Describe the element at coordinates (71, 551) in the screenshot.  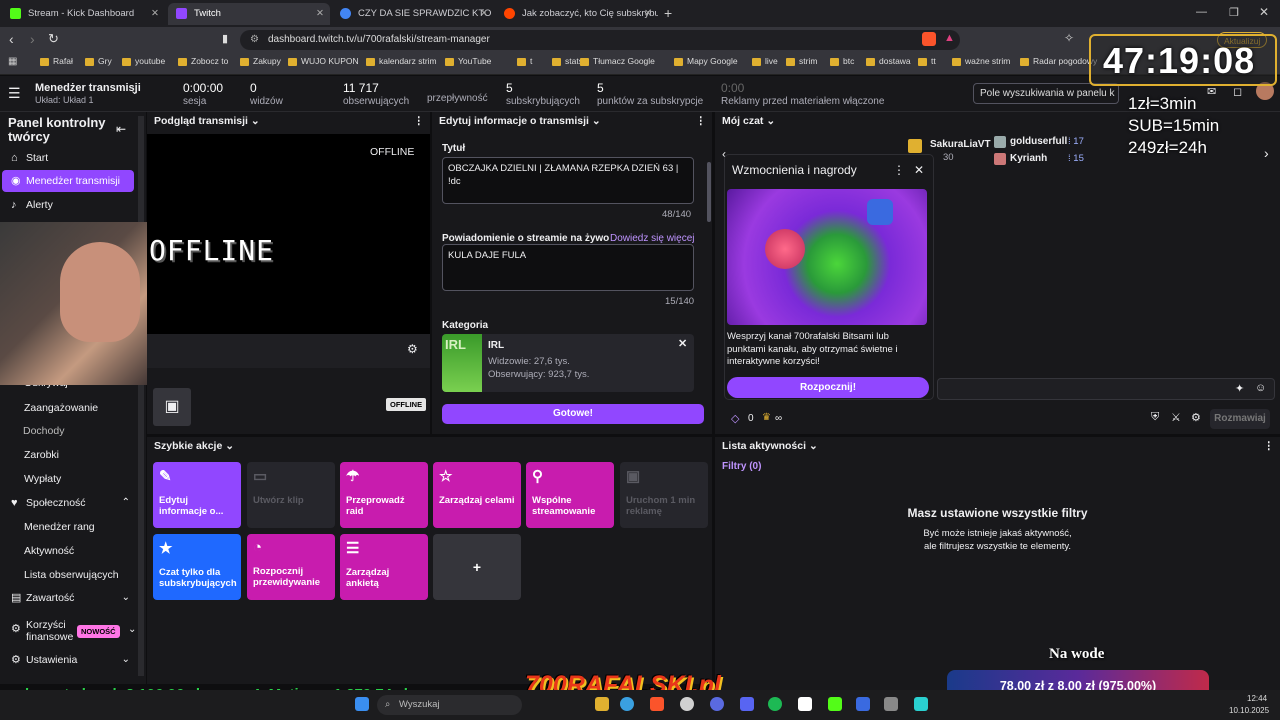
I see `sidebar-item-activity: Aktywność` at that location.